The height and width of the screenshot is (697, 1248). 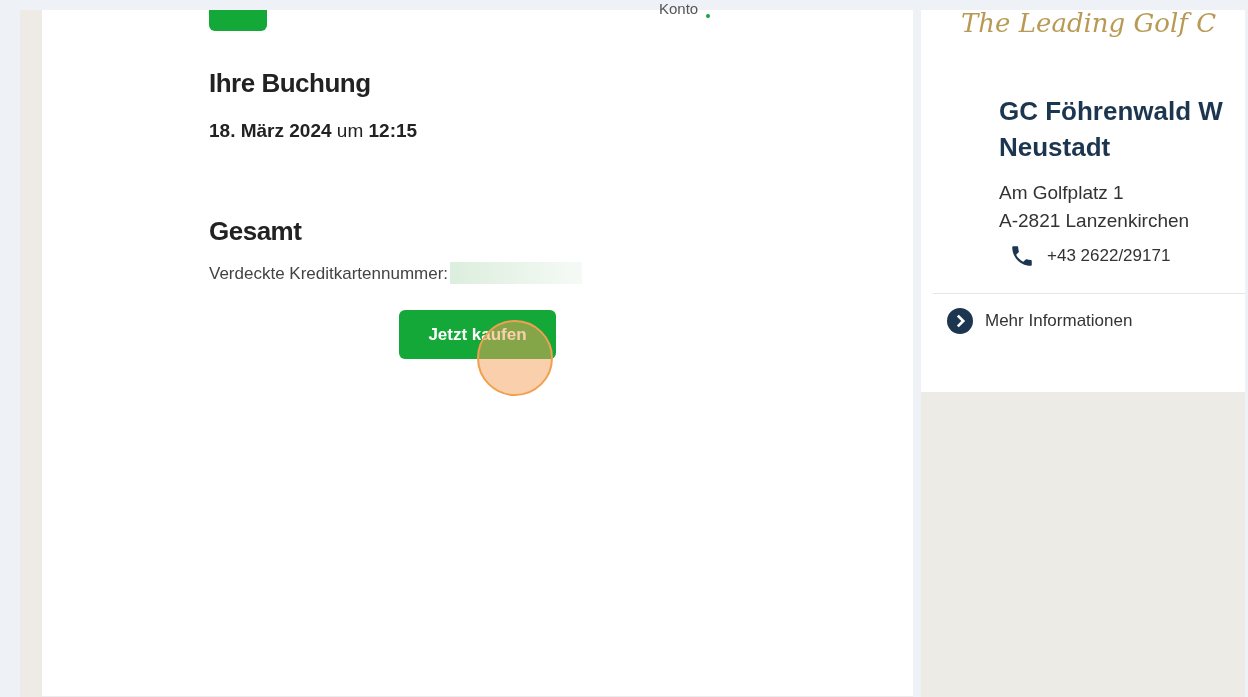 I want to click on address-line: A-2821 Lanzenkirchen, so click(x=1095, y=221).